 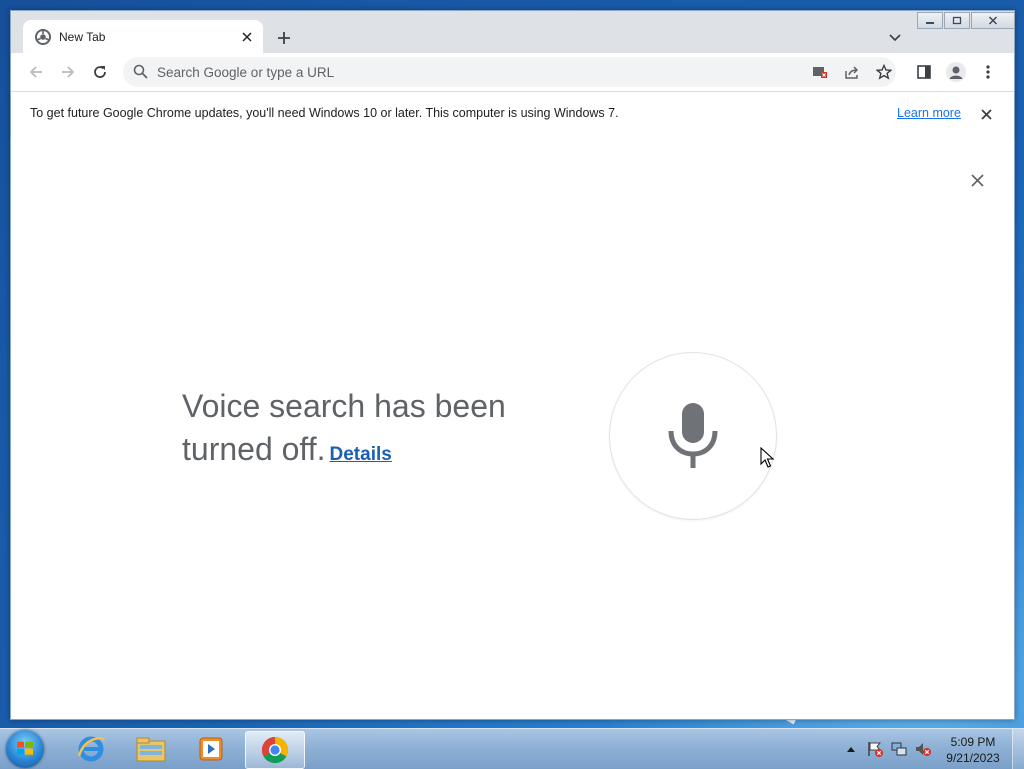 What do you see at coordinates (924, 72) in the screenshot?
I see `side-panel-icon` at bounding box center [924, 72].